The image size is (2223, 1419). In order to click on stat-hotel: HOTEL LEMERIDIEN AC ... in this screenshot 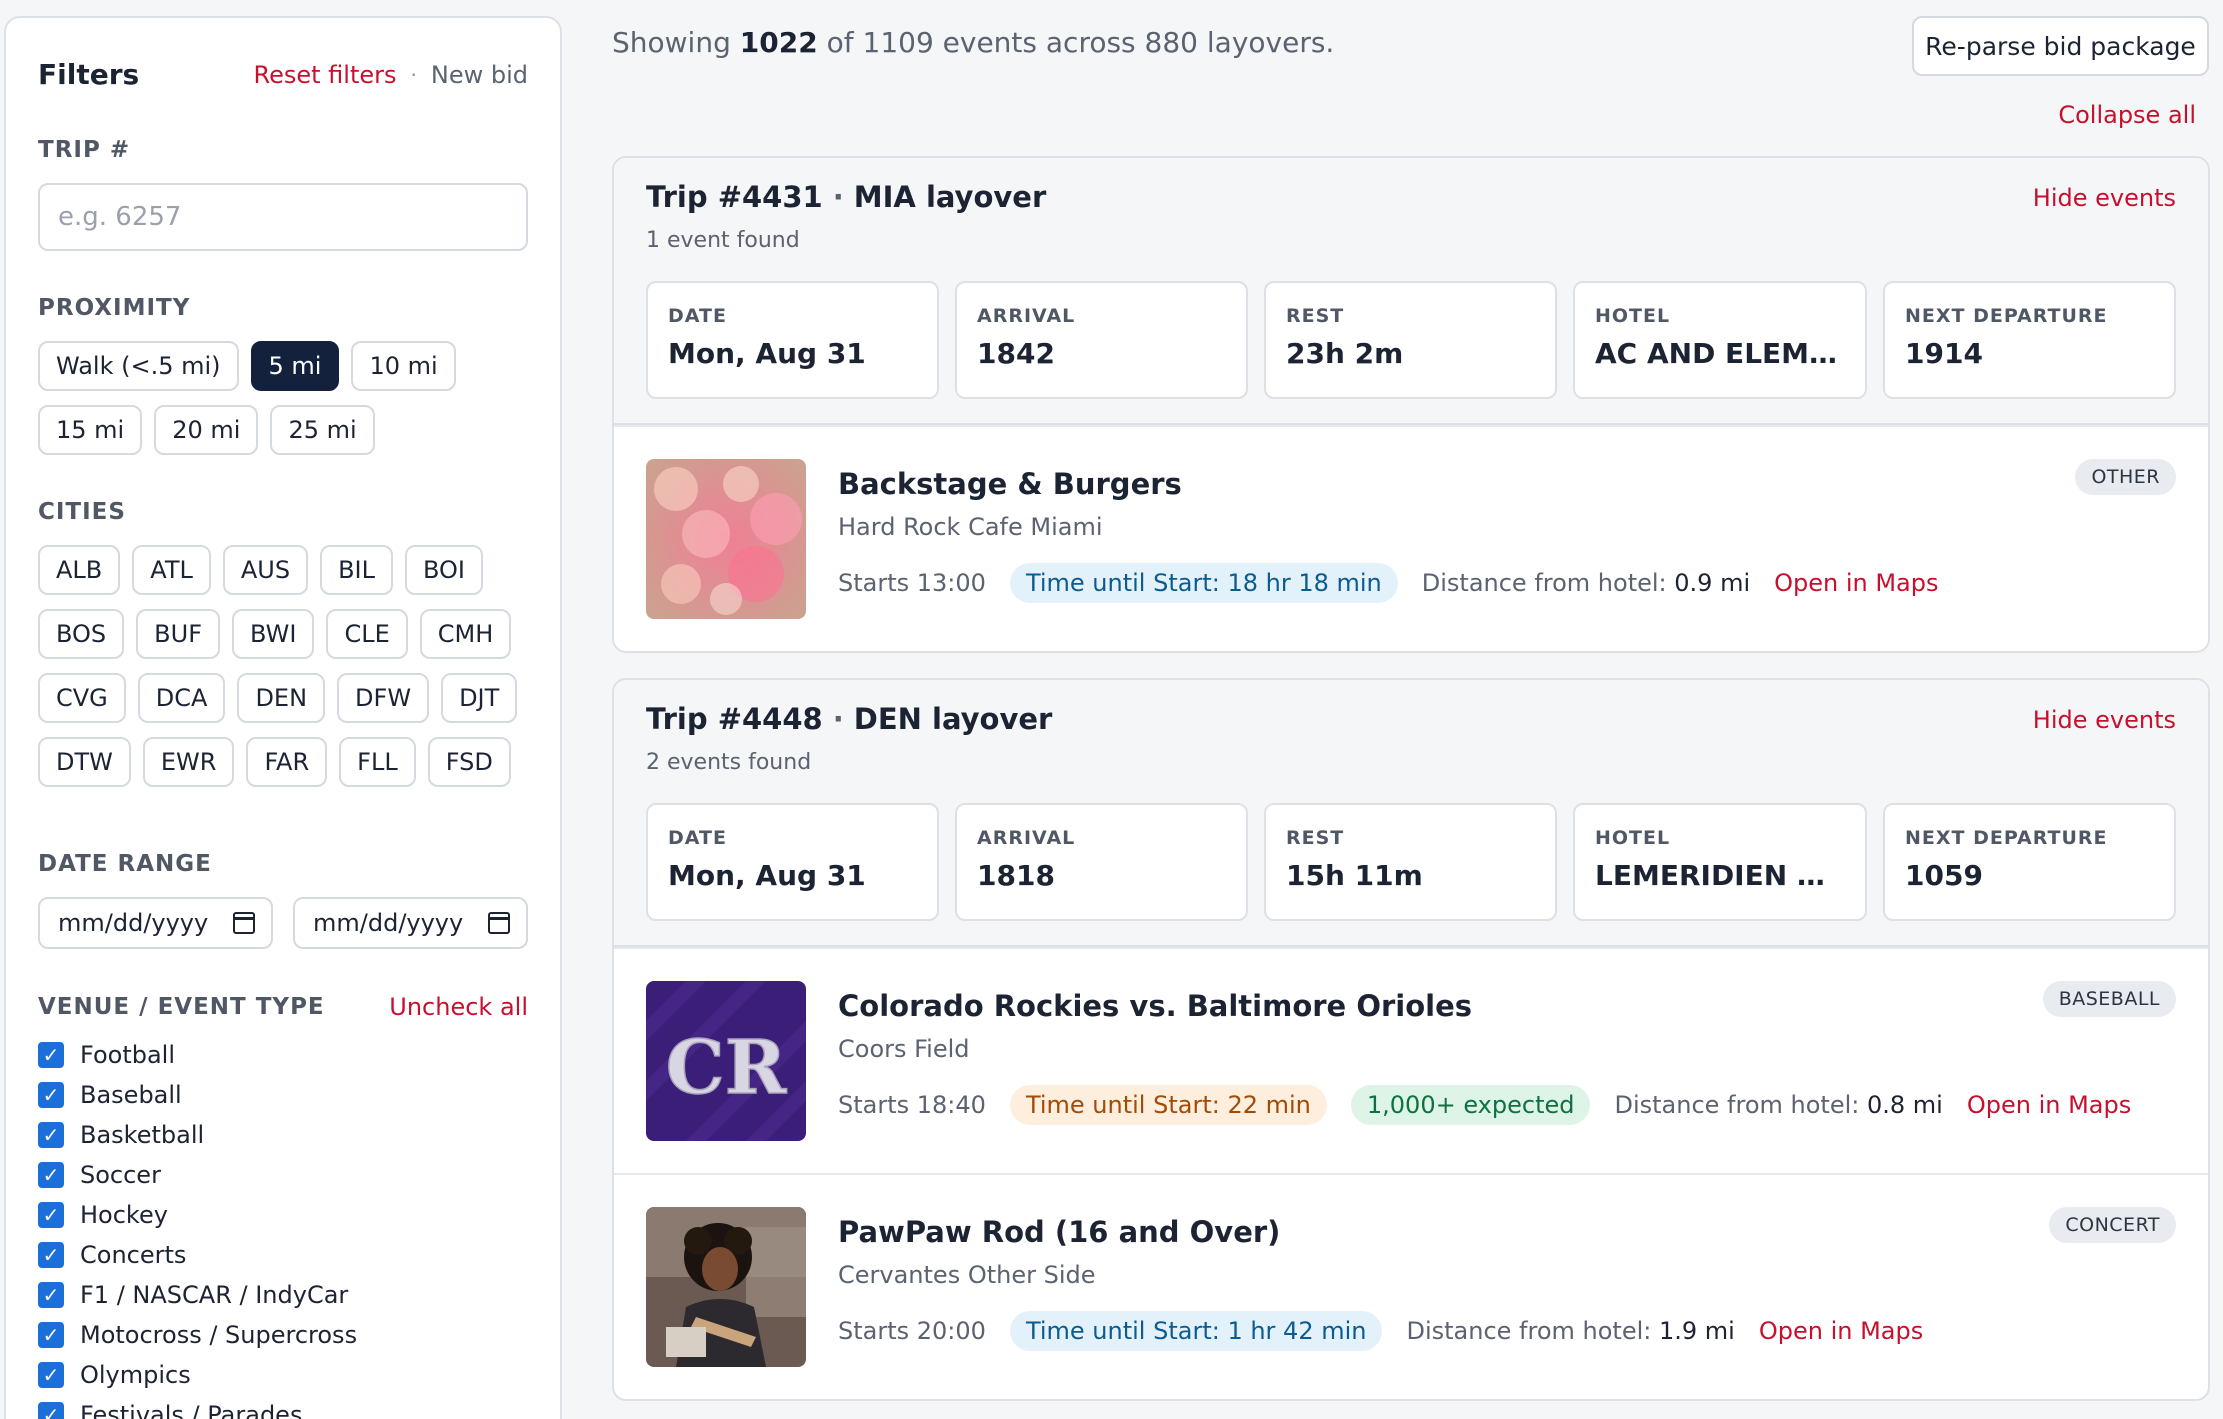, I will do `click(1720, 862)`.